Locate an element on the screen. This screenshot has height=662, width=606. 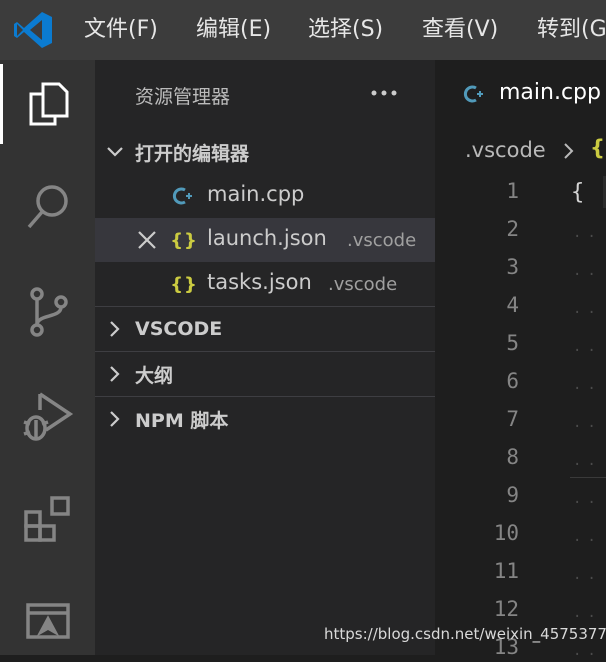
watermark: https://blog.csdn.net/weixin_45753778 is located at coordinates (465, 634).